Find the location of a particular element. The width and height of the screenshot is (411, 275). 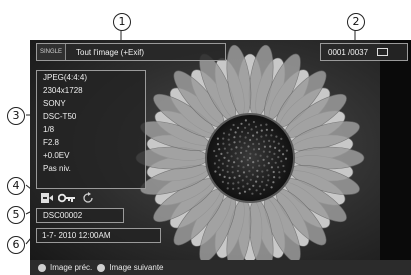

display-icon is located at coordinates (383, 52).